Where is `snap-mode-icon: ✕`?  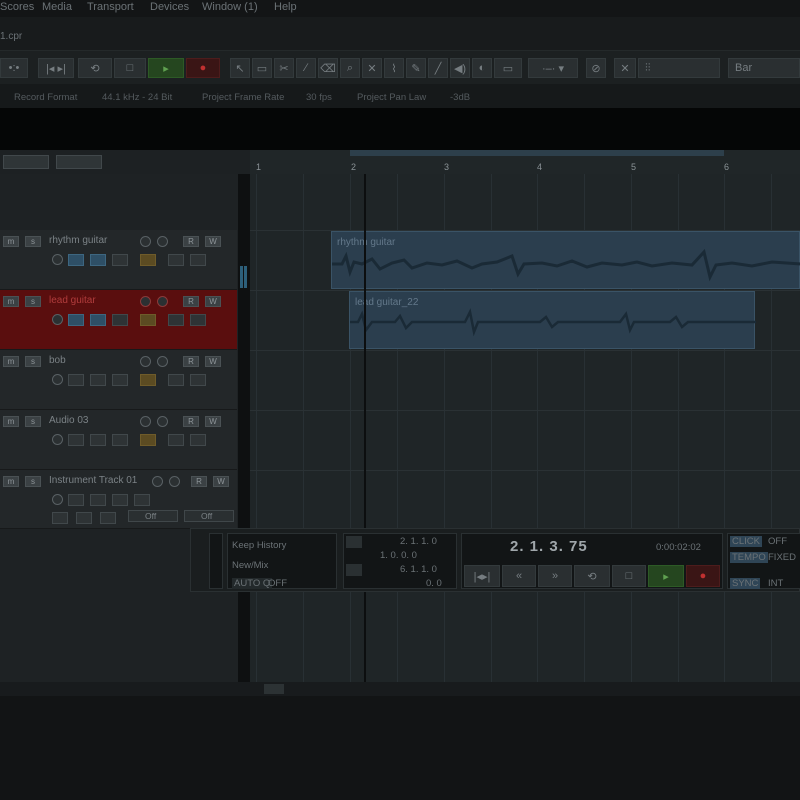 snap-mode-icon: ✕ is located at coordinates (625, 68).